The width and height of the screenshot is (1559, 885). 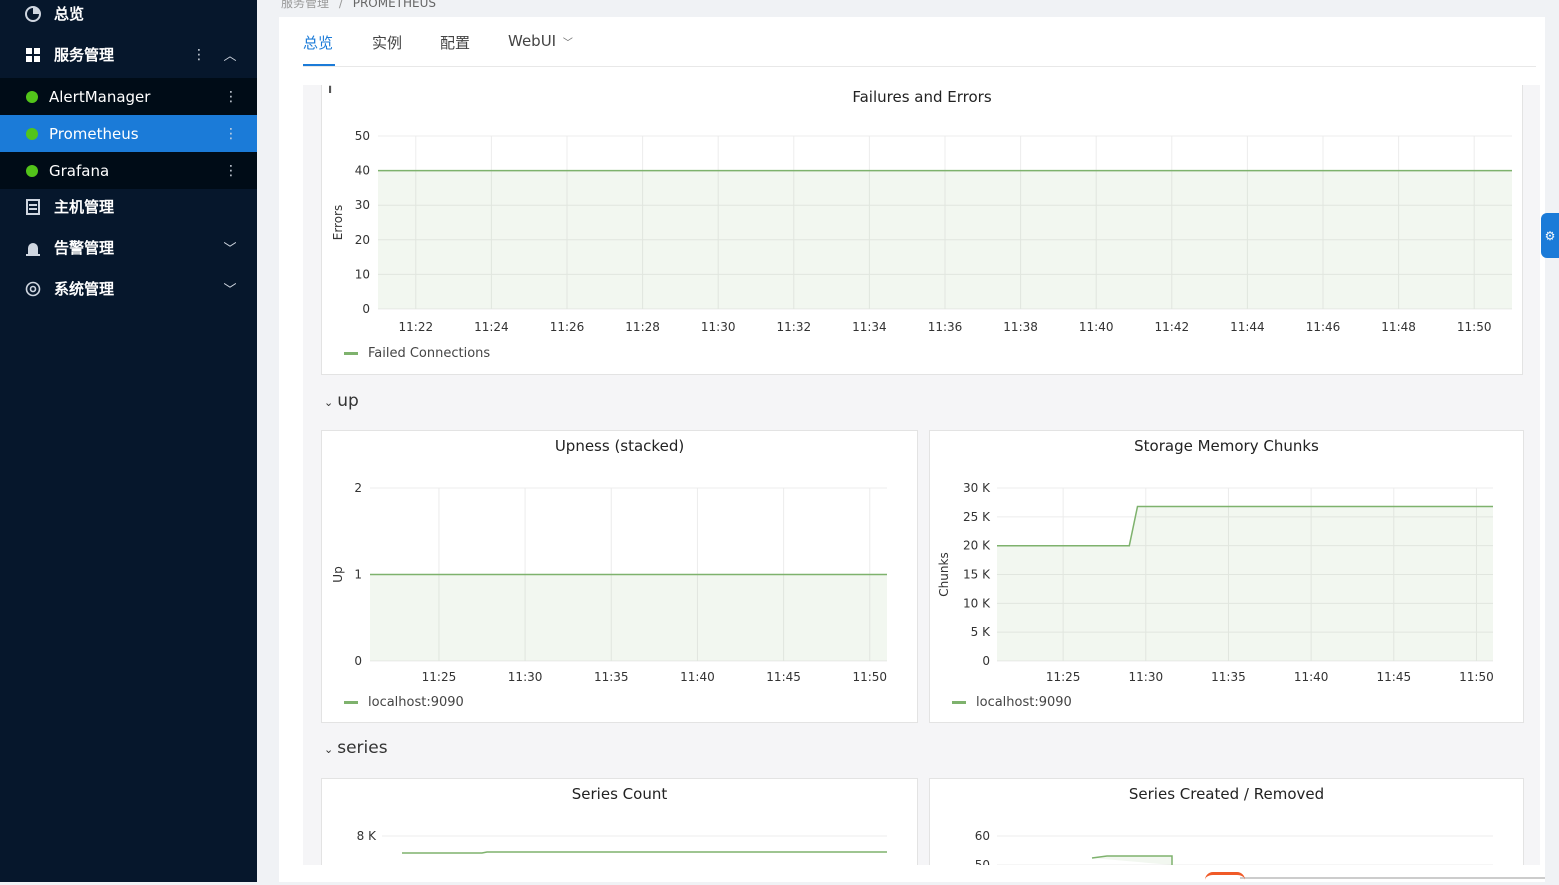 What do you see at coordinates (318, 42) in the screenshot?
I see `tab-overview: 总览` at bounding box center [318, 42].